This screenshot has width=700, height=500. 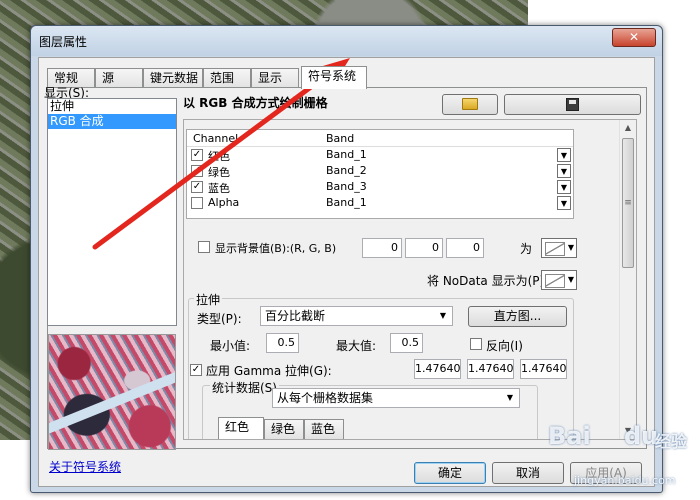 What do you see at coordinates (112, 212) in the screenshot?
I see `renderer-list: 拉伸 RGB 合成` at bounding box center [112, 212].